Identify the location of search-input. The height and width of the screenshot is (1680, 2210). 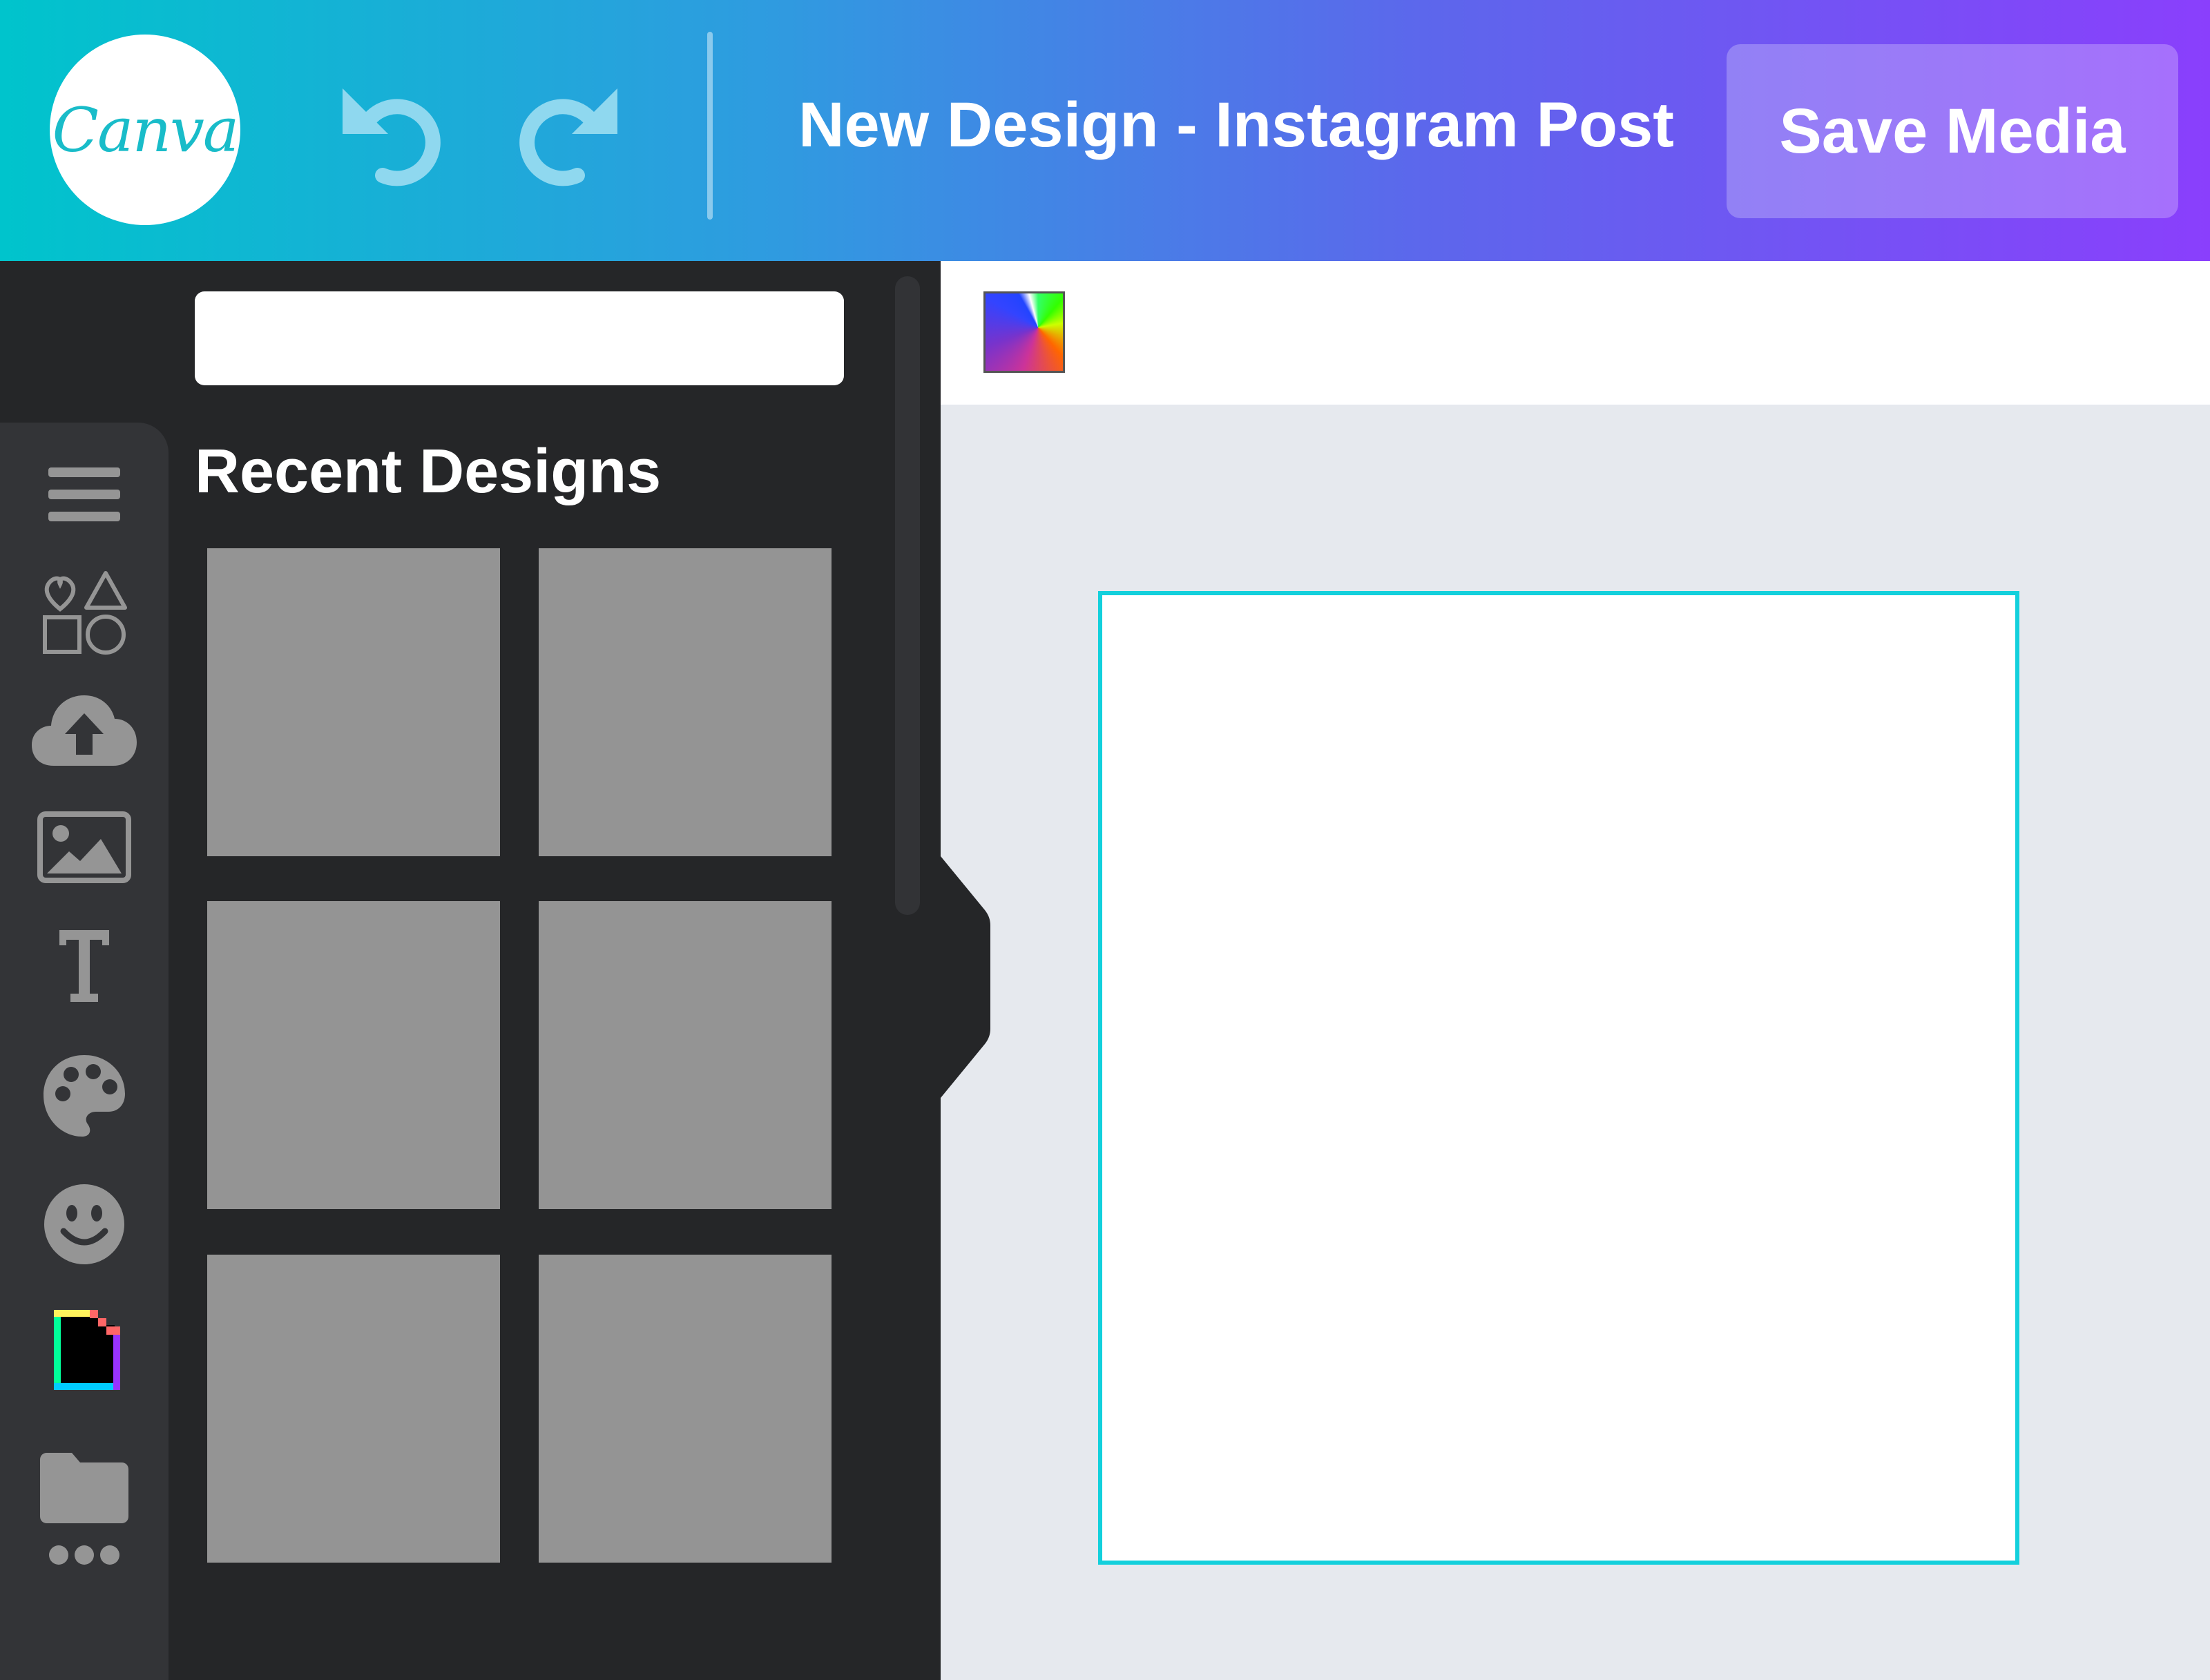
(519, 338).